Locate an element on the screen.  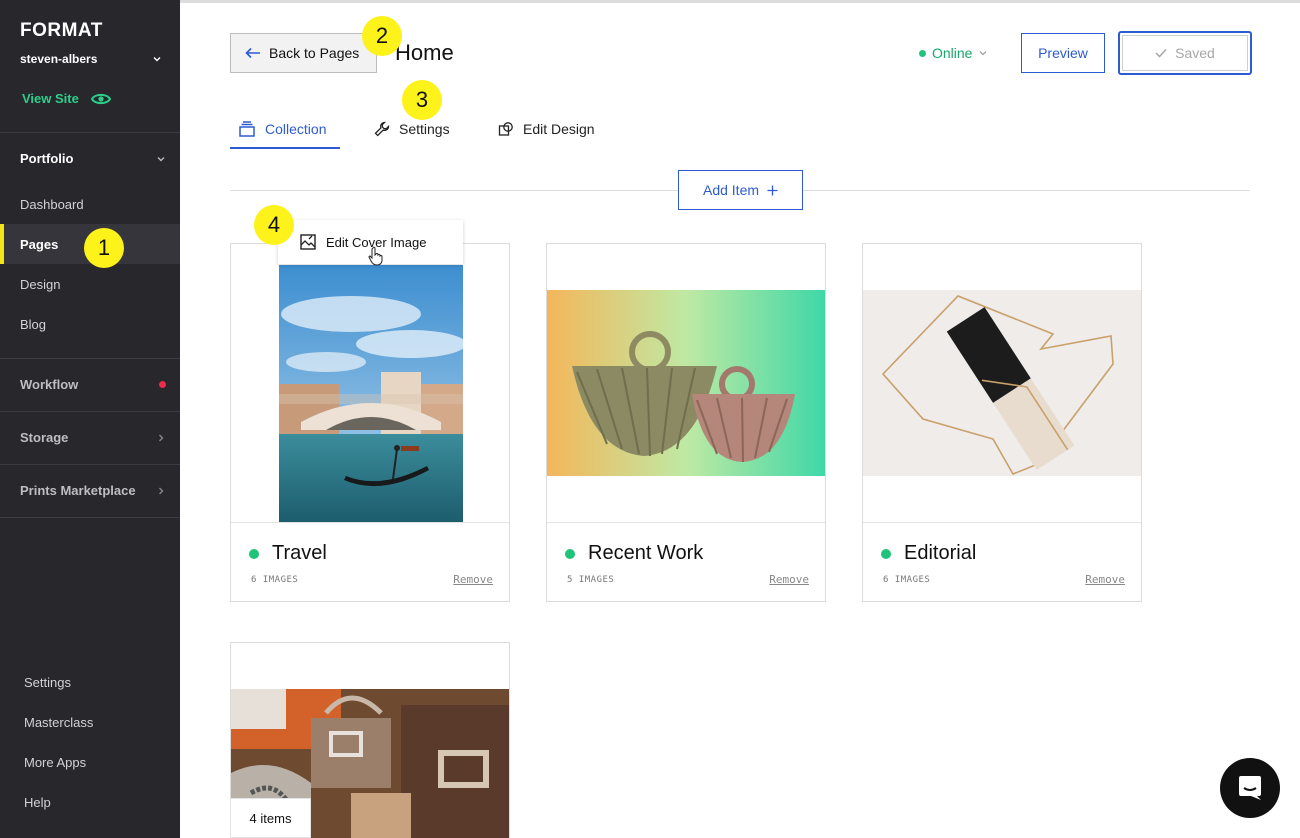
active-tab-indicator is located at coordinates (285, 148).